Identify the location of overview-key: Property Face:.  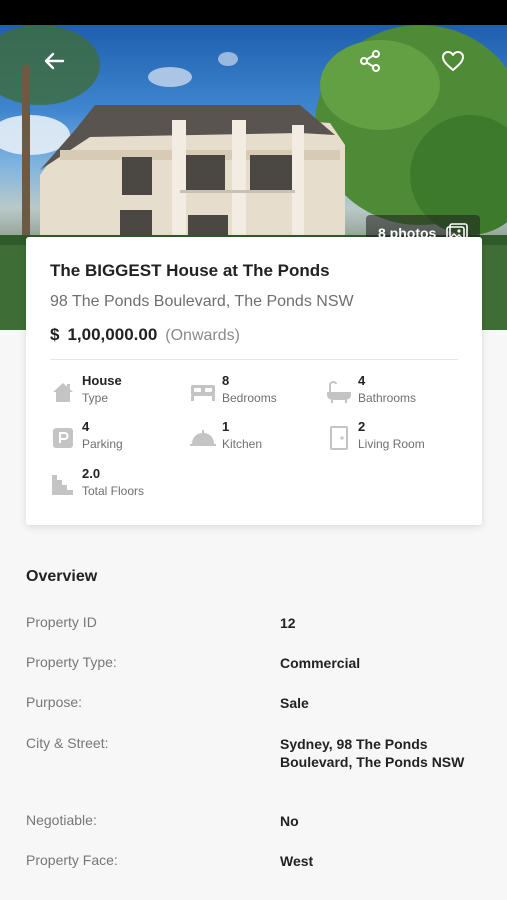
(72, 860).